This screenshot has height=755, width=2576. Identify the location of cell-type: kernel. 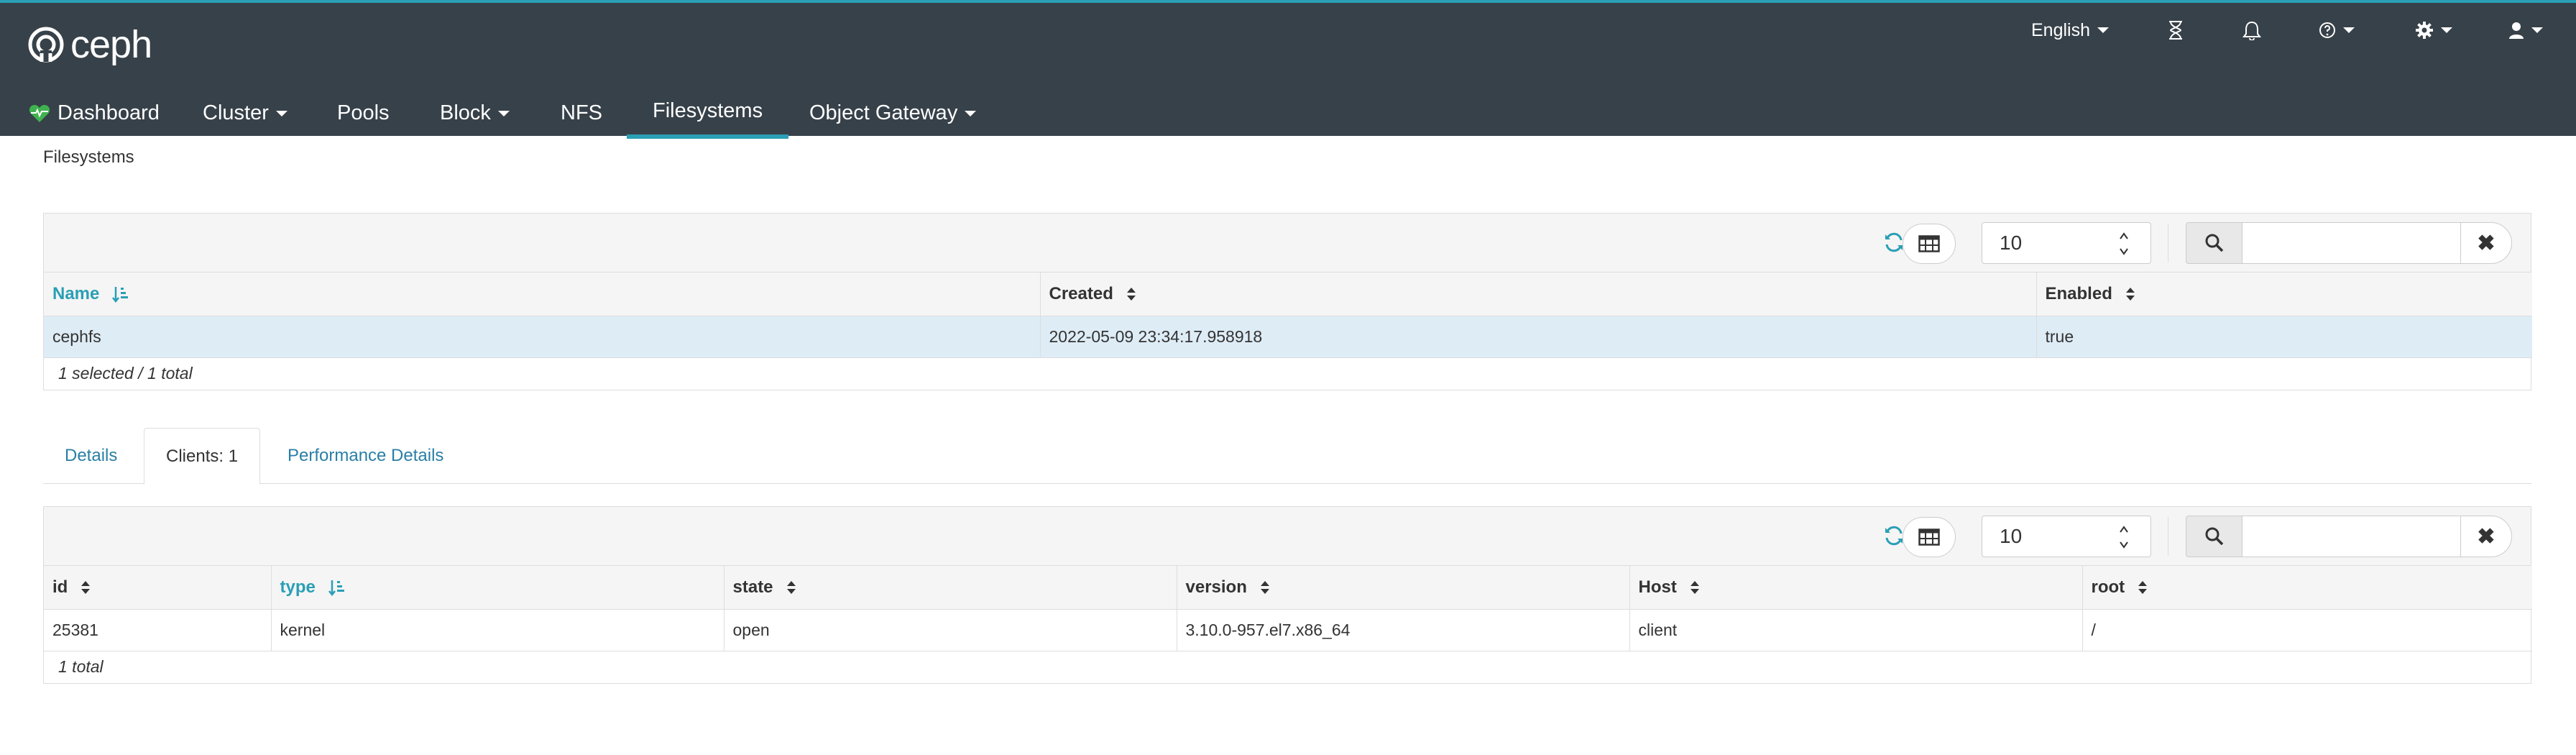
(497, 630).